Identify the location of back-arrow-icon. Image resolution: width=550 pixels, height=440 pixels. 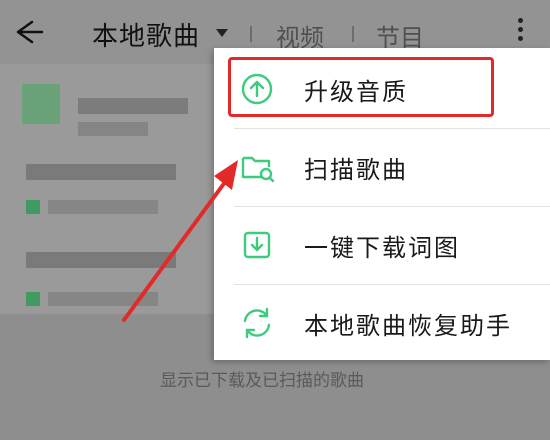
(28, 32).